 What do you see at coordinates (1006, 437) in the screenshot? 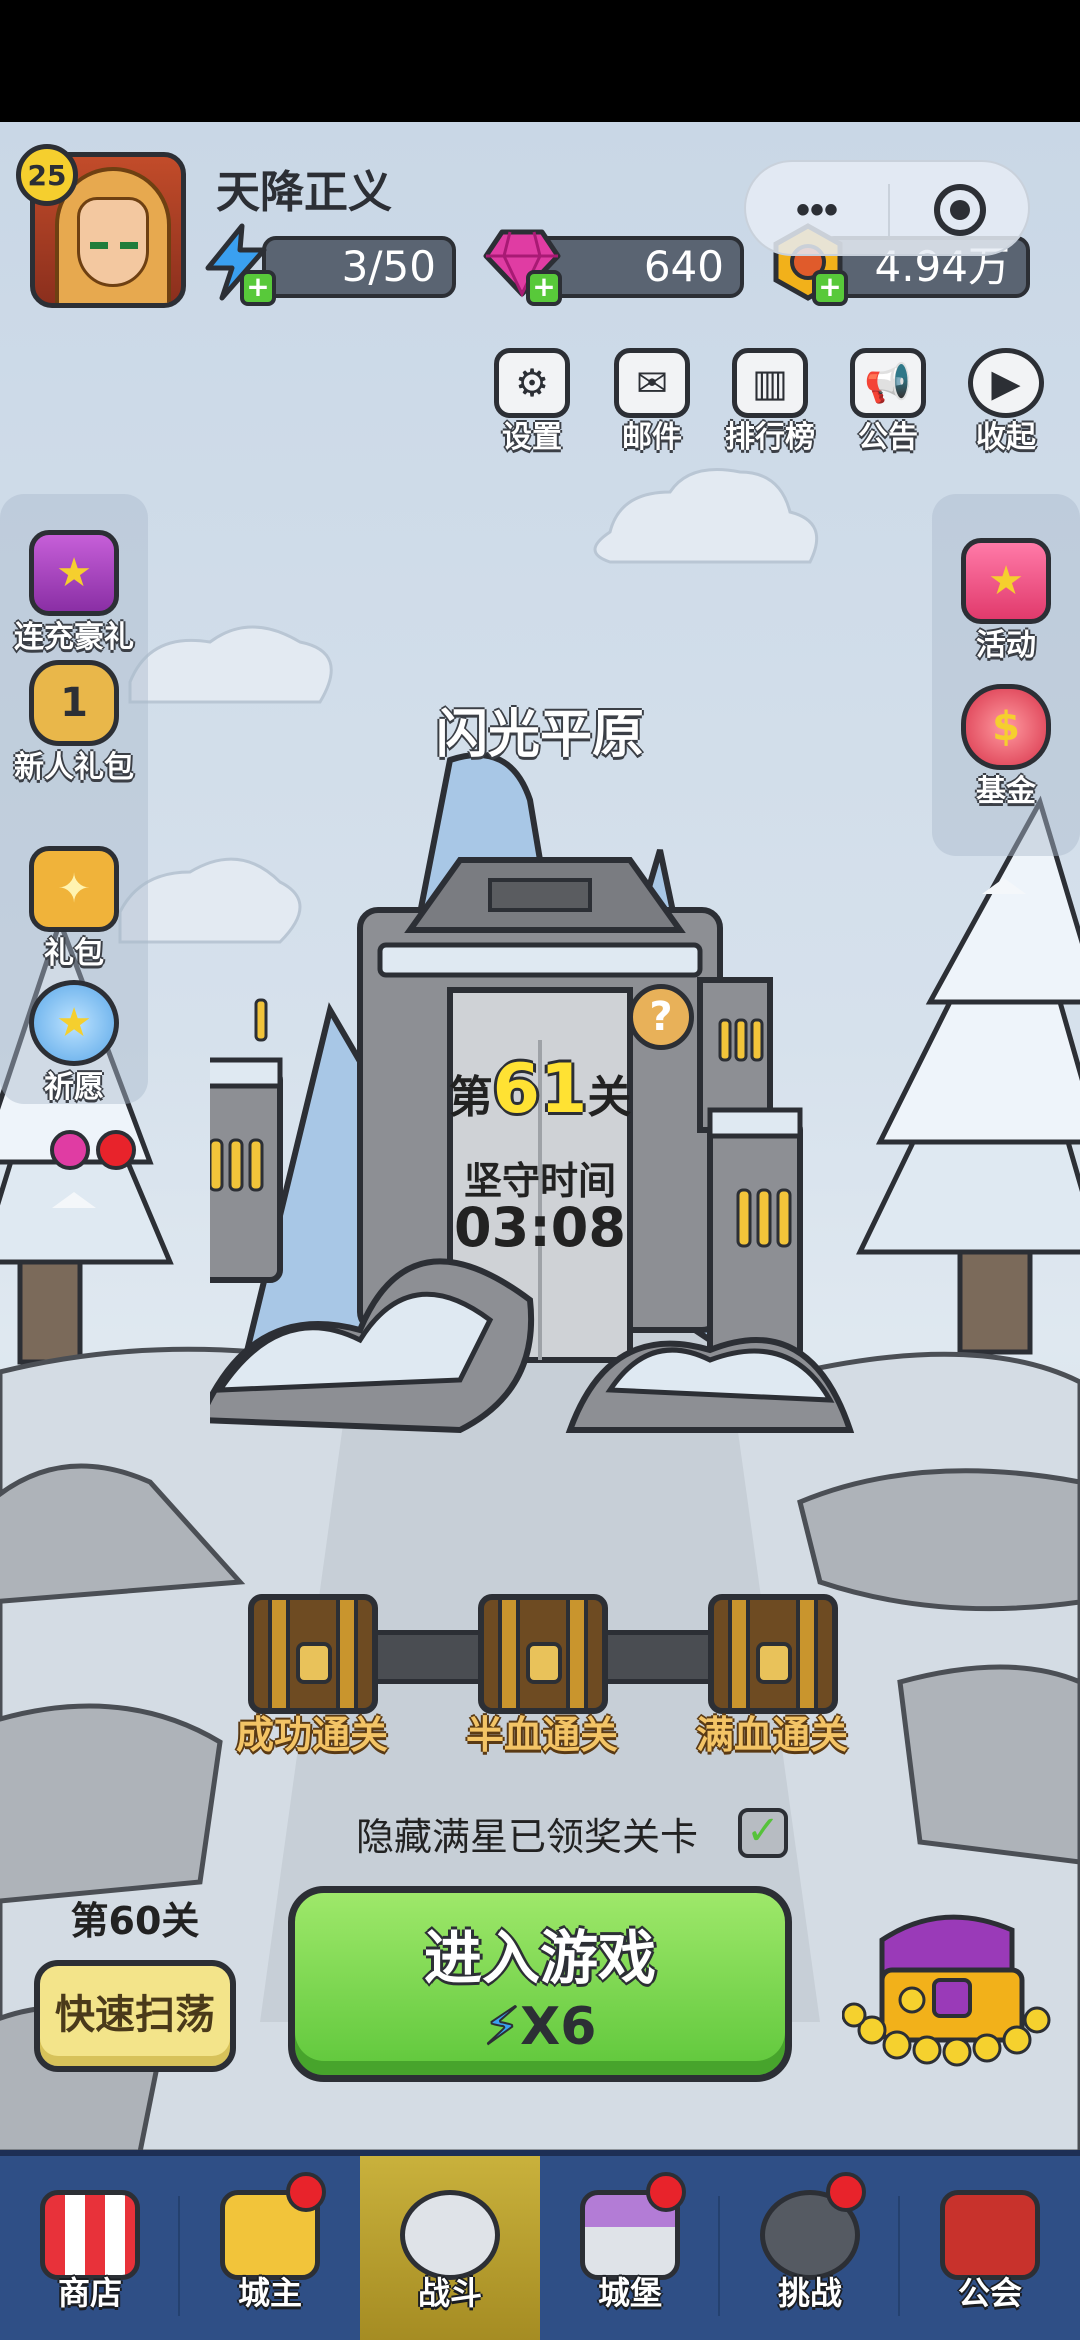
I see `collapse-label: 收起` at bounding box center [1006, 437].